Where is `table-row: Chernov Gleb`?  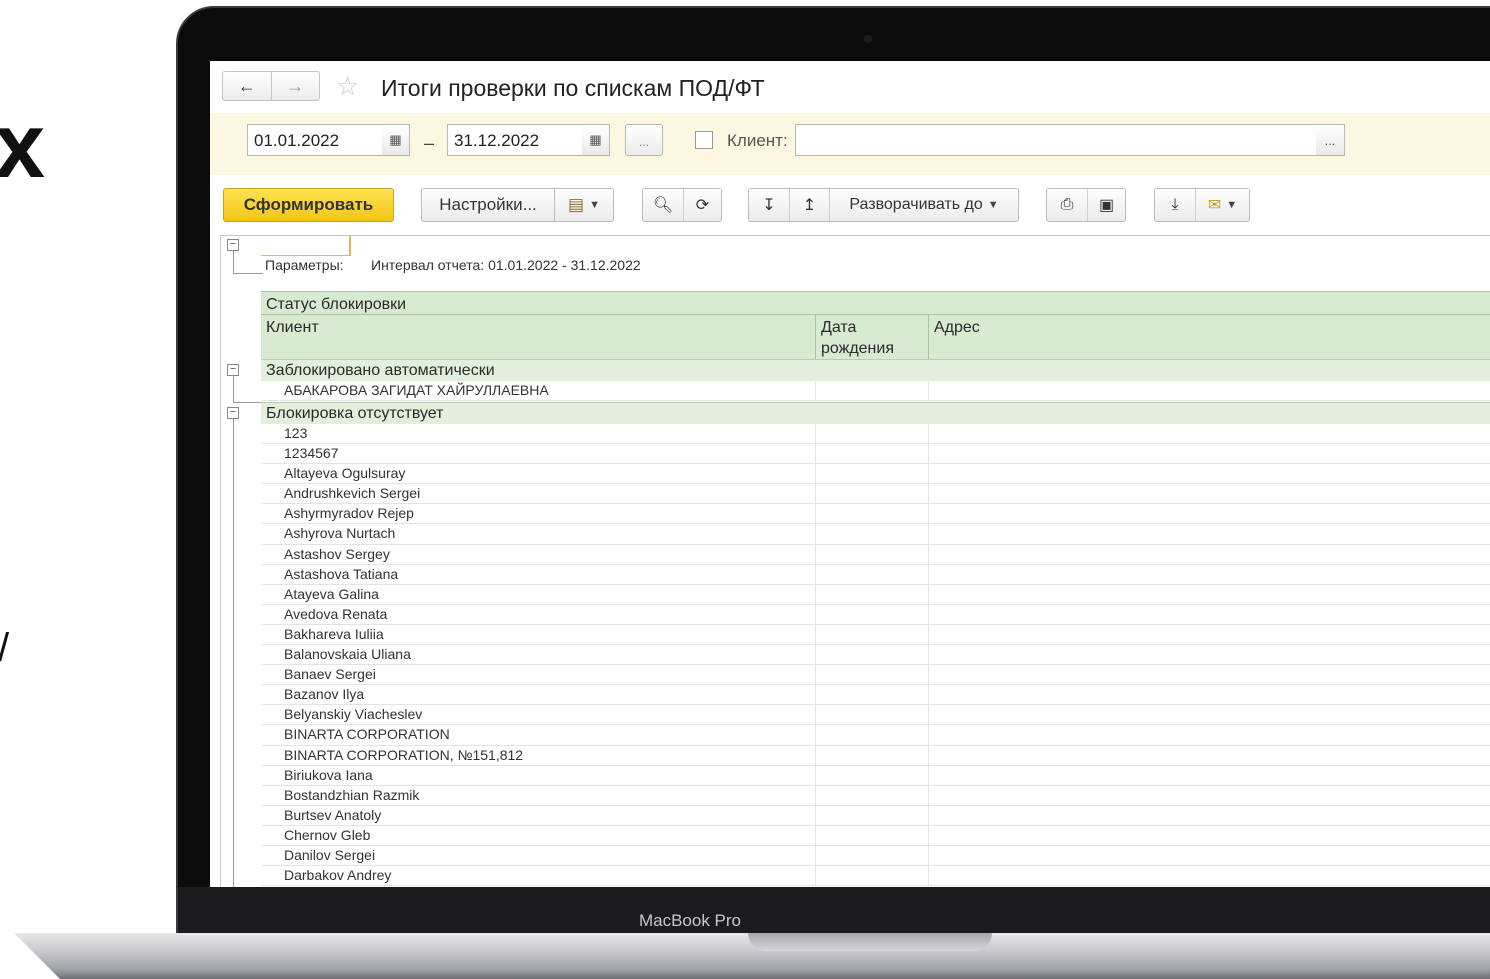 table-row: Chernov Gleb is located at coordinates (875, 835).